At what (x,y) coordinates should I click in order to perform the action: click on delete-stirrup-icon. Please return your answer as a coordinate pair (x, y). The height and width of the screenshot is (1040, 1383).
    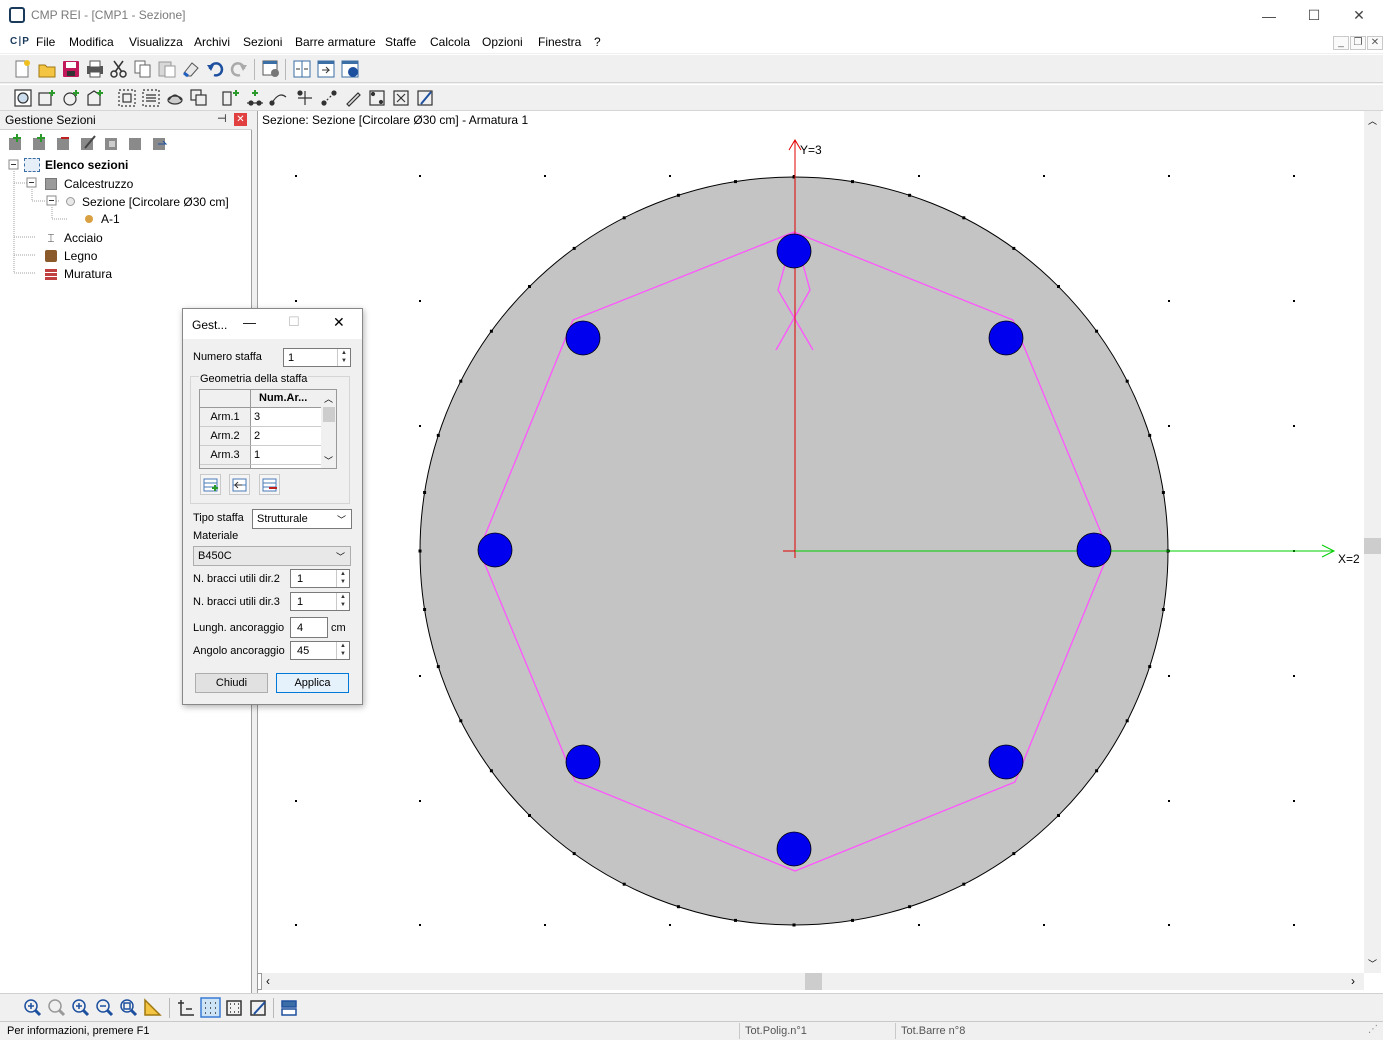
    Looking at the image, I should click on (401, 98).